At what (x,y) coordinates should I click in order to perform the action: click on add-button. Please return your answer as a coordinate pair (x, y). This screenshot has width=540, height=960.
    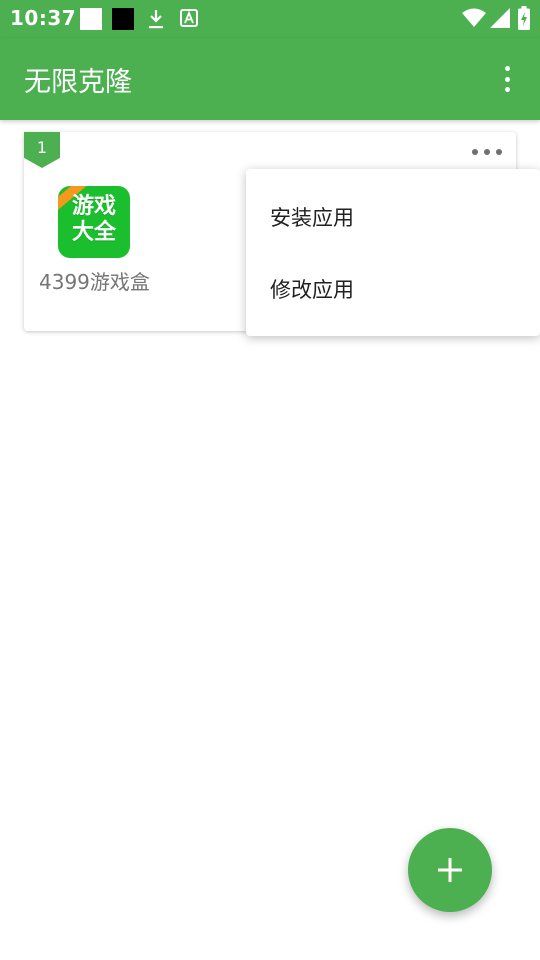
    Looking at the image, I should click on (450, 870).